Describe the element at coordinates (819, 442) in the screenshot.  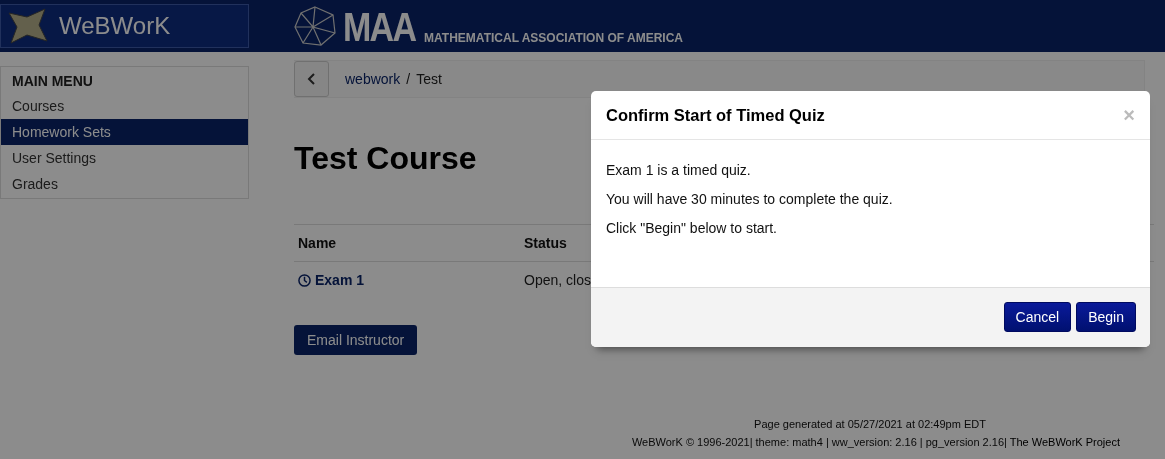
I see `footer-text: WeBWorK © 1996-2021| theme: math4 | ww_version: 2.16 | pg_version 2.16|` at that location.